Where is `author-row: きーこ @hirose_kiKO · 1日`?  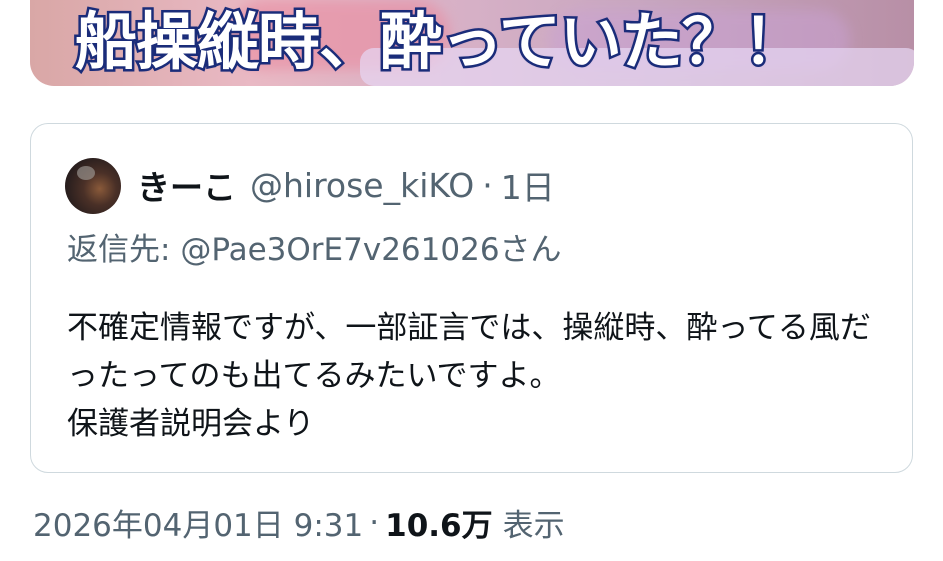
author-row: きーこ @hirose_kiKO · 1日 is located at coordinates (346, 185).